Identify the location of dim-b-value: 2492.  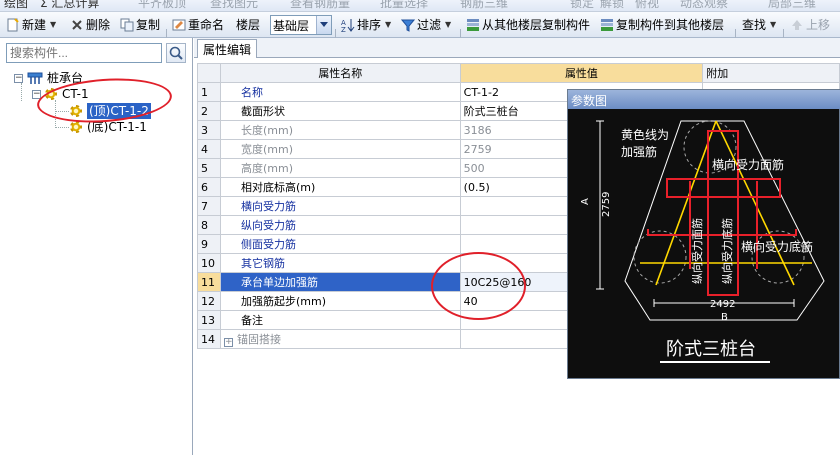
(722, 304).